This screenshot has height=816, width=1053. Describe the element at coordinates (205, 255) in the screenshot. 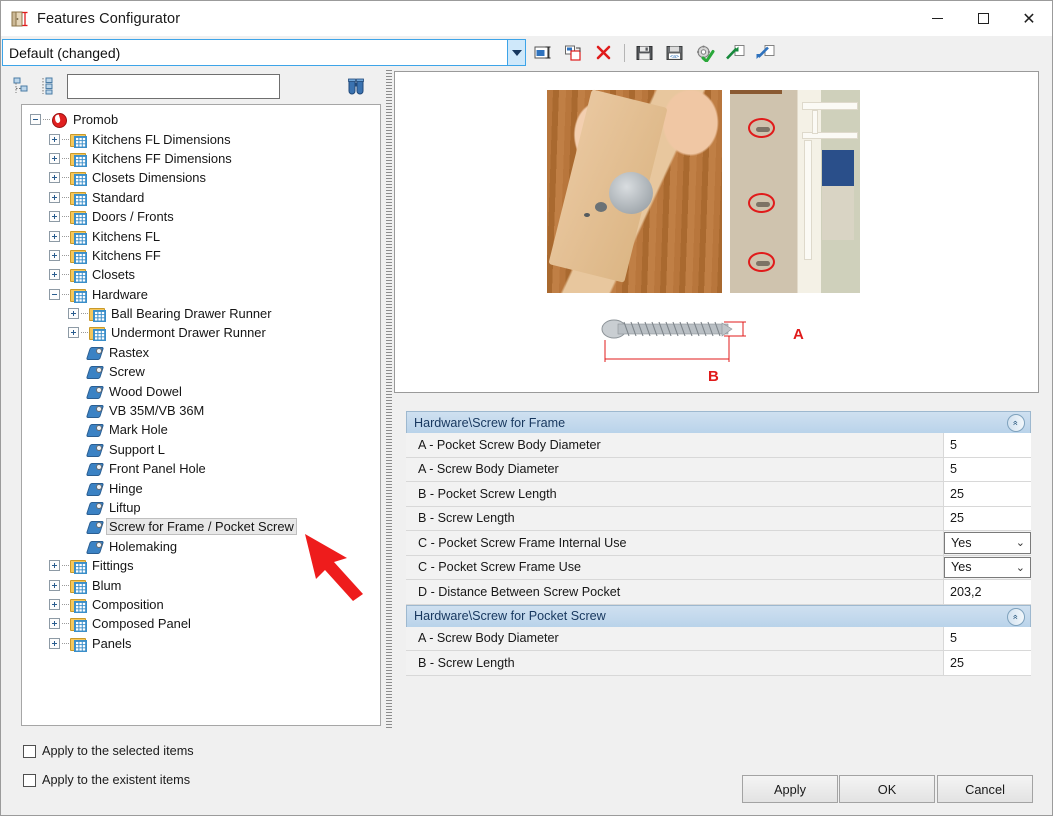

I see `tree-item: Kitchens FF` at that location.